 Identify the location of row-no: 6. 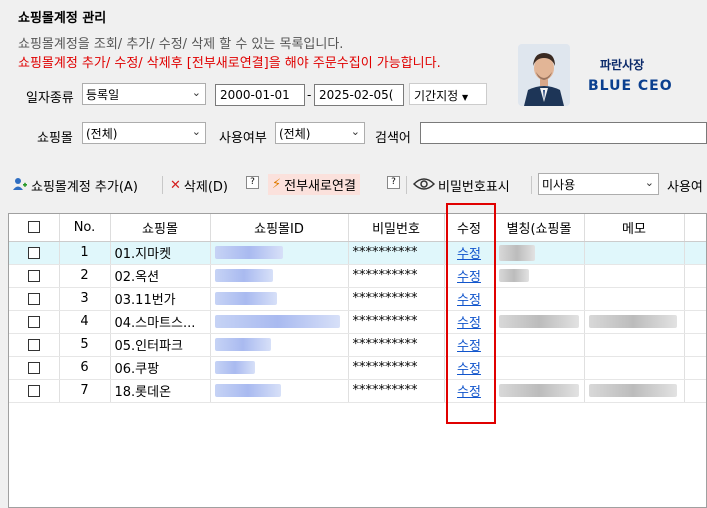
(85, 368).